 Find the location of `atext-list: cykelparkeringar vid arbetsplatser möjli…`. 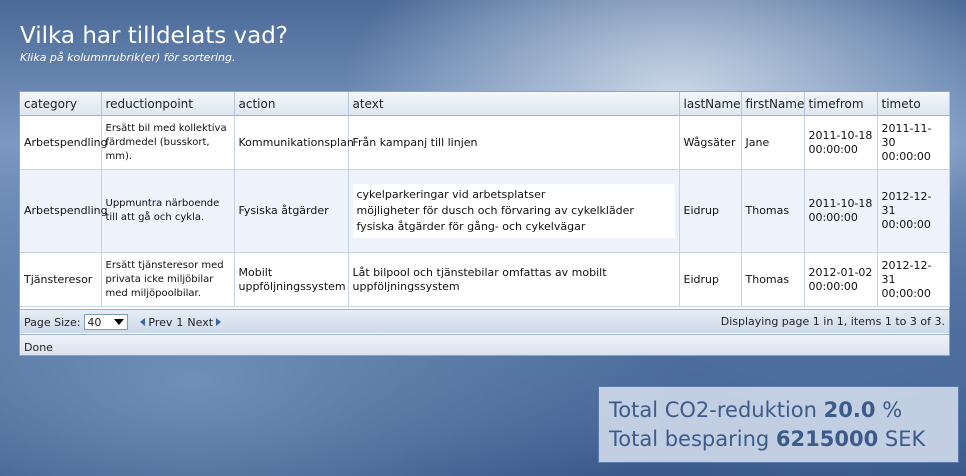

atext-list: cykelparkeringar vid arbetsplatser möjli… is located at coordinates (513, 211).